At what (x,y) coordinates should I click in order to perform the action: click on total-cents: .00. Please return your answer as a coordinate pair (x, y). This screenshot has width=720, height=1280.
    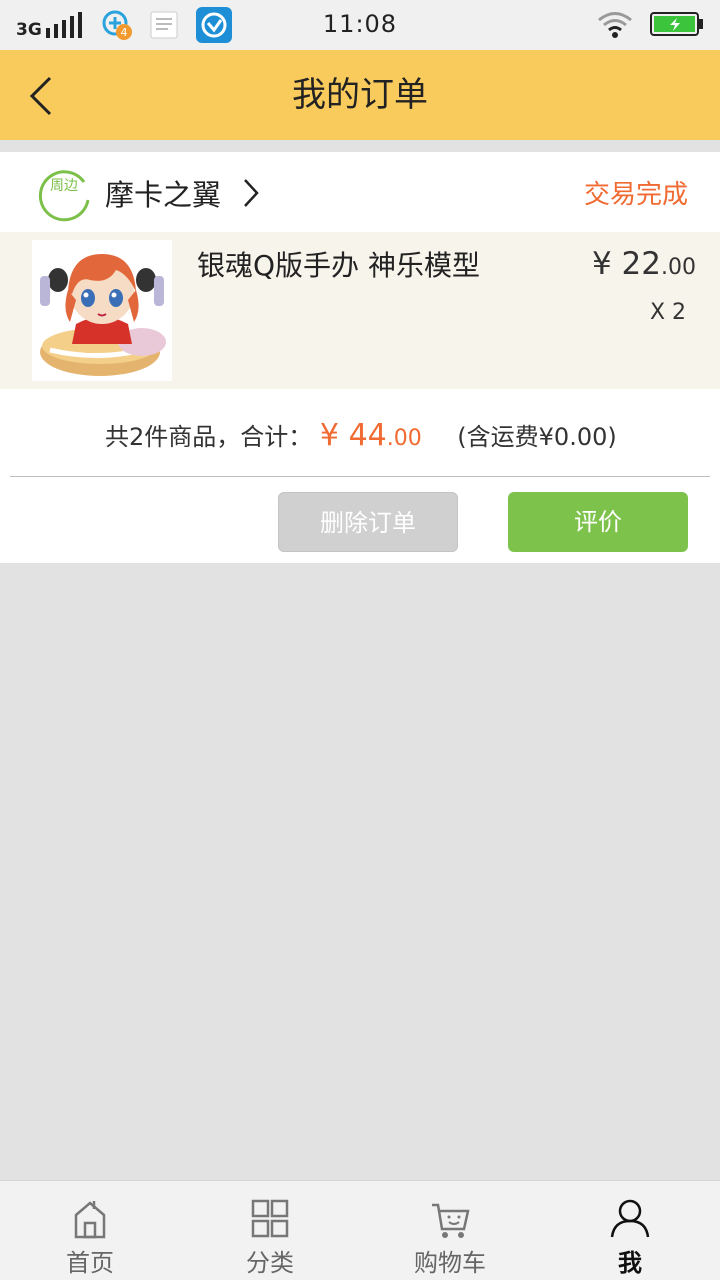
    Looking at the image, I should click on (404, 438).